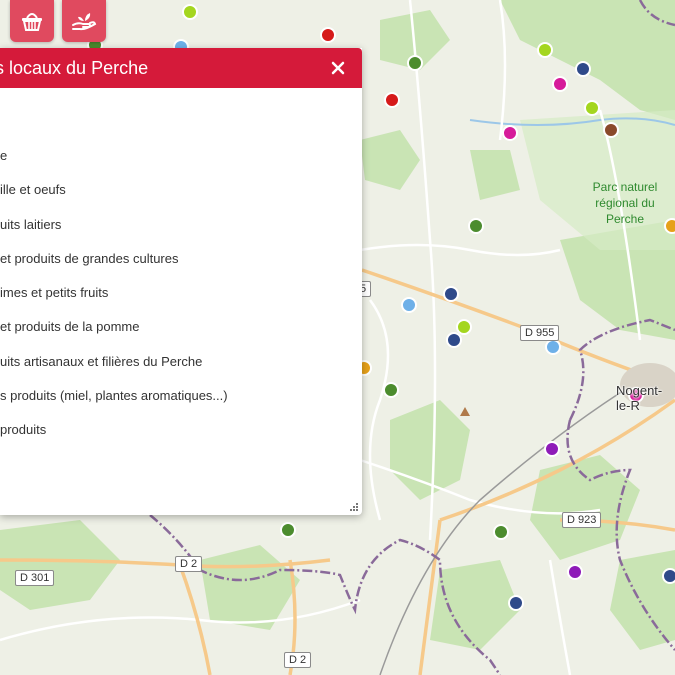  Describe the element at coordinates (298, 660) in the screenshot. I see `road-label-d2-south: D 2` at that location.